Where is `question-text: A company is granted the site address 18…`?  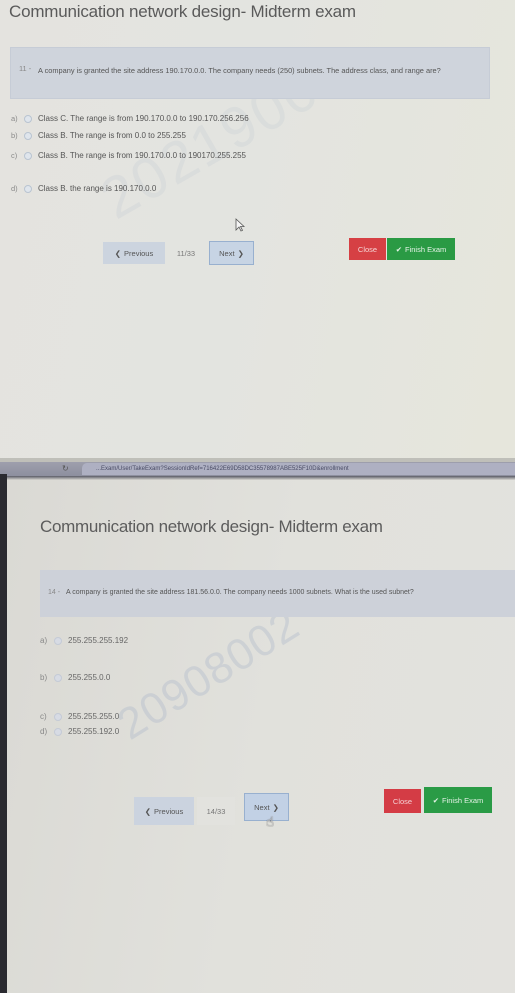
question-text: A company is granted the site address 18… is located at coordinates (240, 592).